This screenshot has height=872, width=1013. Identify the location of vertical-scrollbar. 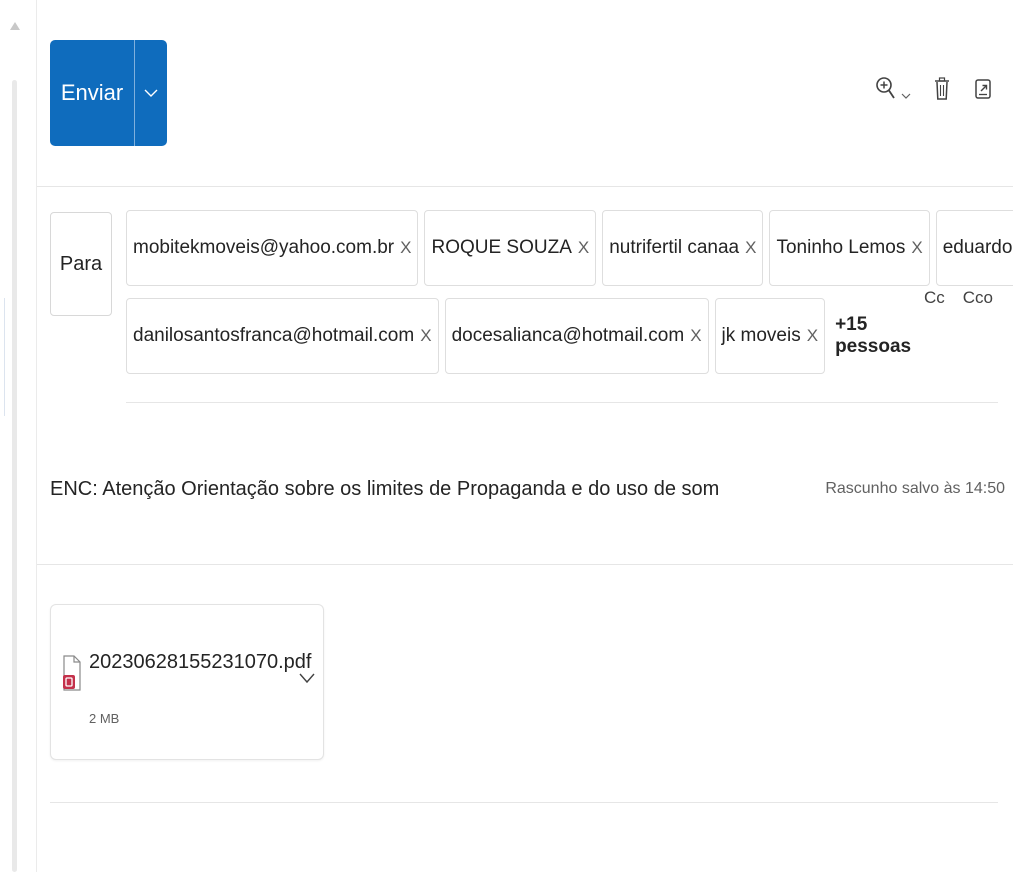
(14, 436).